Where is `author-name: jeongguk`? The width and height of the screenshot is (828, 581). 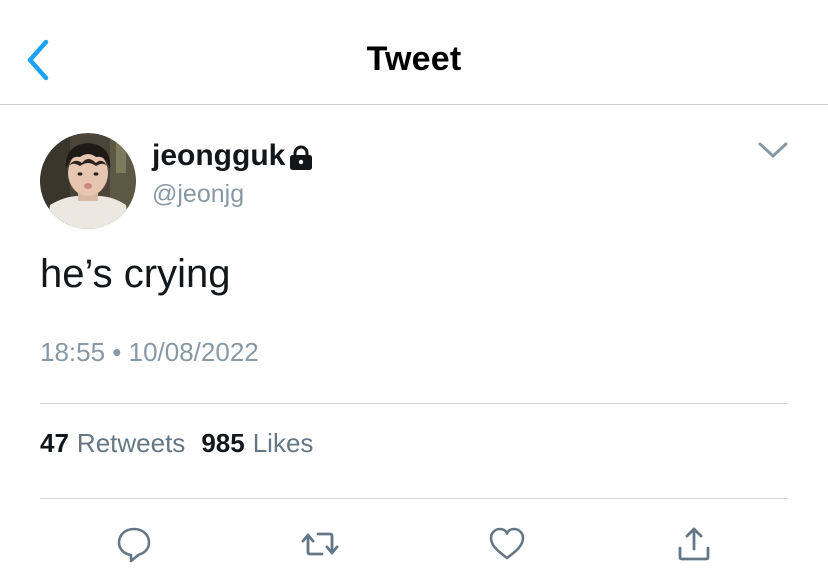
author-name: jeongguk is located at coordinates (218, 156).